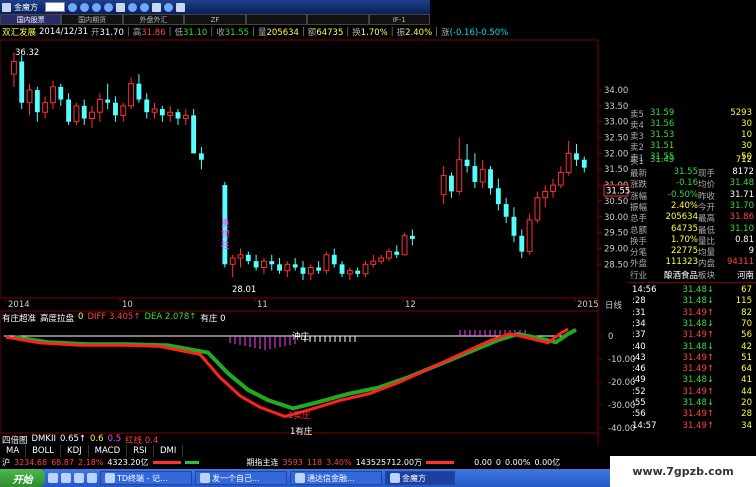 This screenshot has height=487, width=756. I want to click on tick-row: :46 31.49↑ 64, so click(692, 369).